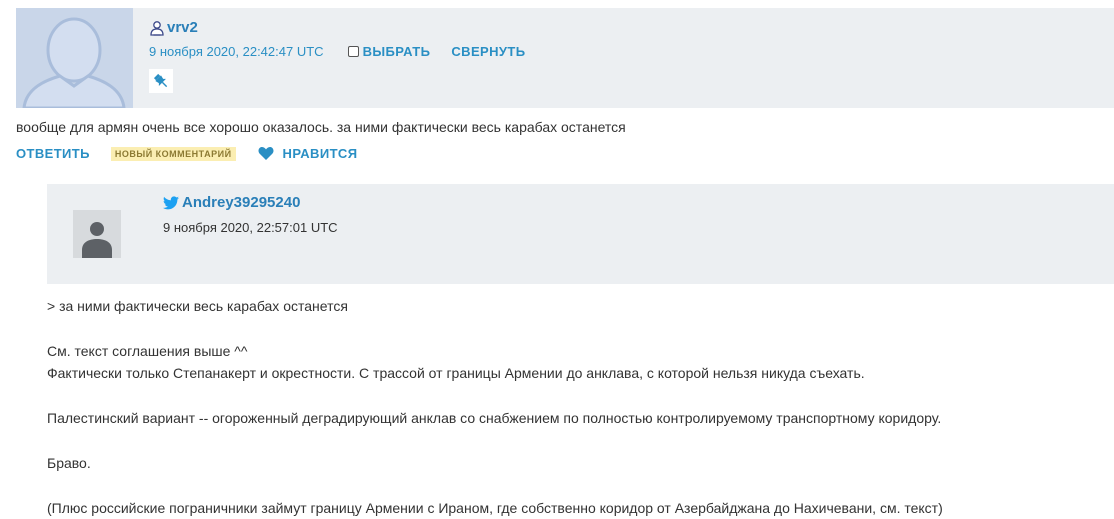  I want to click on select-button: ВЫБРАТЬ, so click(397, 51).